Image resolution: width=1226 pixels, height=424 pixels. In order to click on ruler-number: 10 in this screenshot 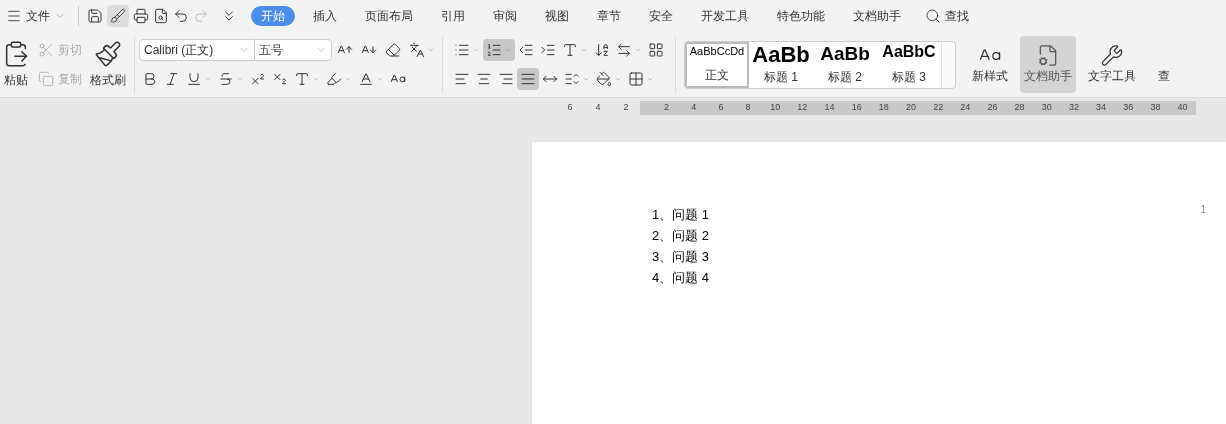, I will do `click(775, 108)`.